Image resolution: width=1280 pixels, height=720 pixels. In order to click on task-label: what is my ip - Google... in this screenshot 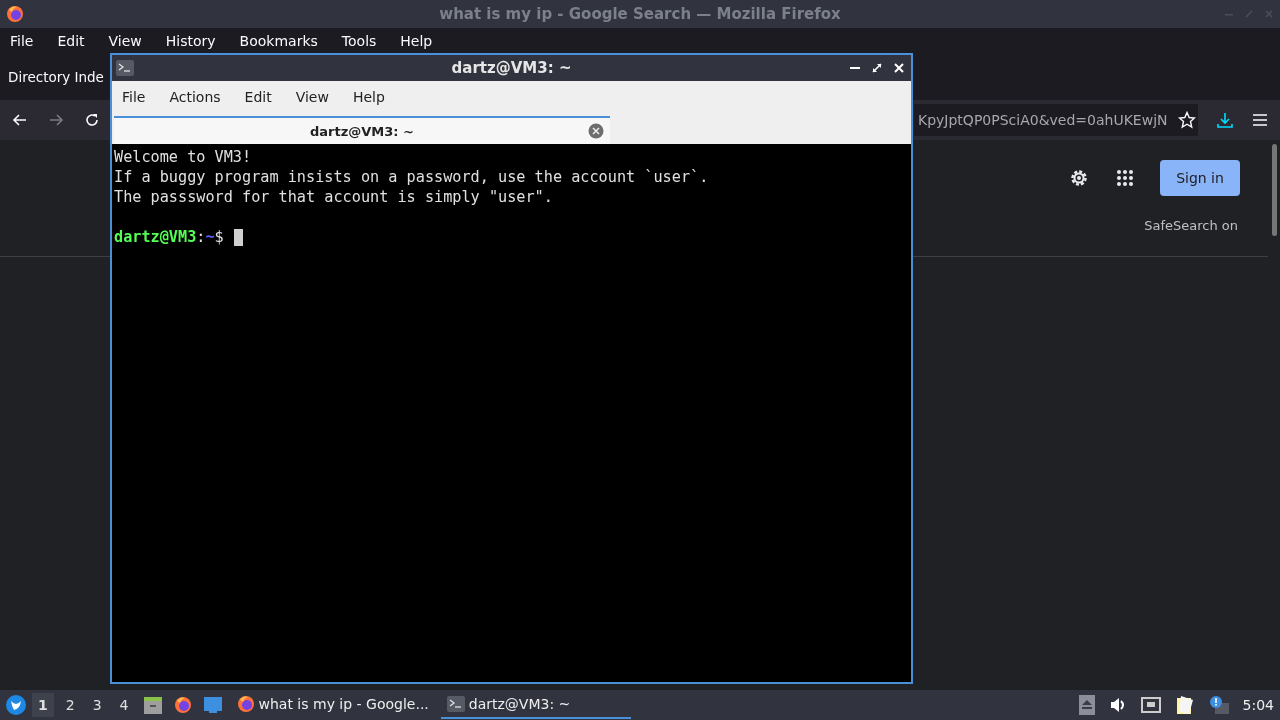, I will do `click(343, 704)`.